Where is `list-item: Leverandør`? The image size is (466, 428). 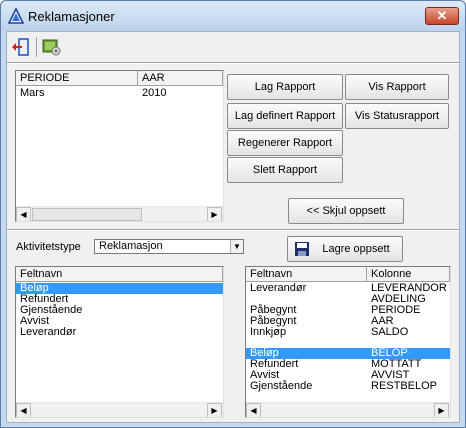 list-item: Leverandør is located at coordinates (46, 332).